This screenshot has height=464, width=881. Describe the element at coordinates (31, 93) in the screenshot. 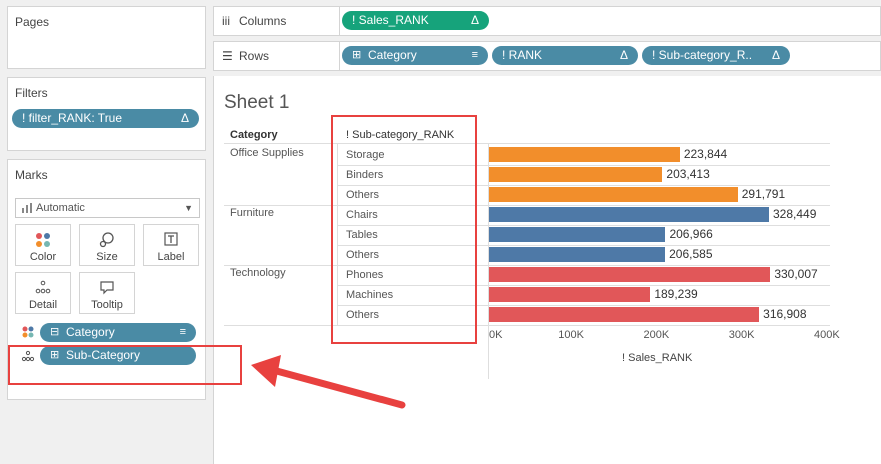

I see `filters-title: Filters` at that location.